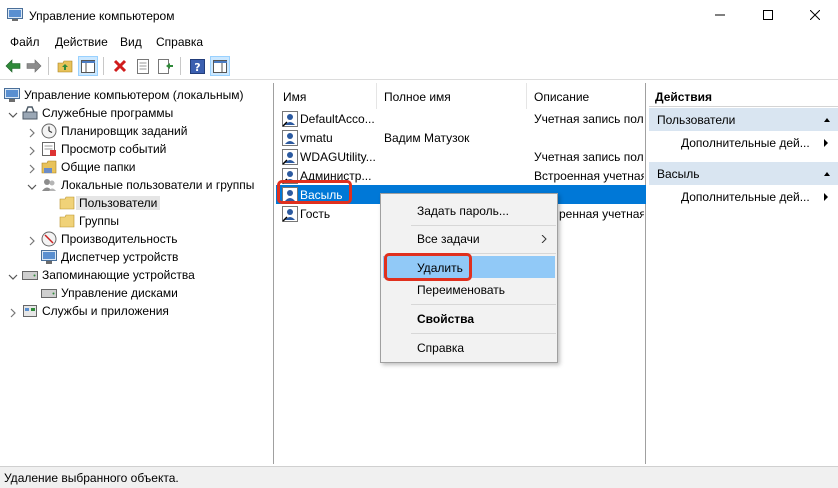 This screenshot has width=838, height=488. Describe the element at coordinates (743, 173) in the screenshot. I see `actions-section-selected-user: Васыль` at that location.